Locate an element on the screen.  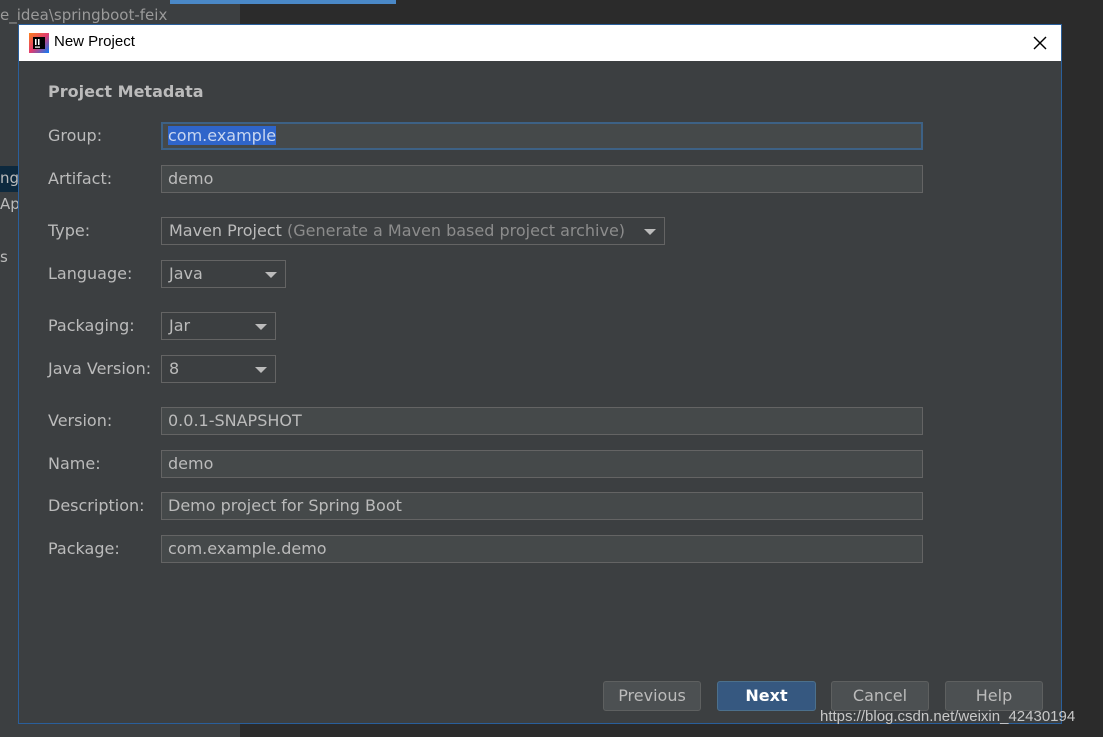
packaging-dropdown: Jar is located at coordinates (218, 326).